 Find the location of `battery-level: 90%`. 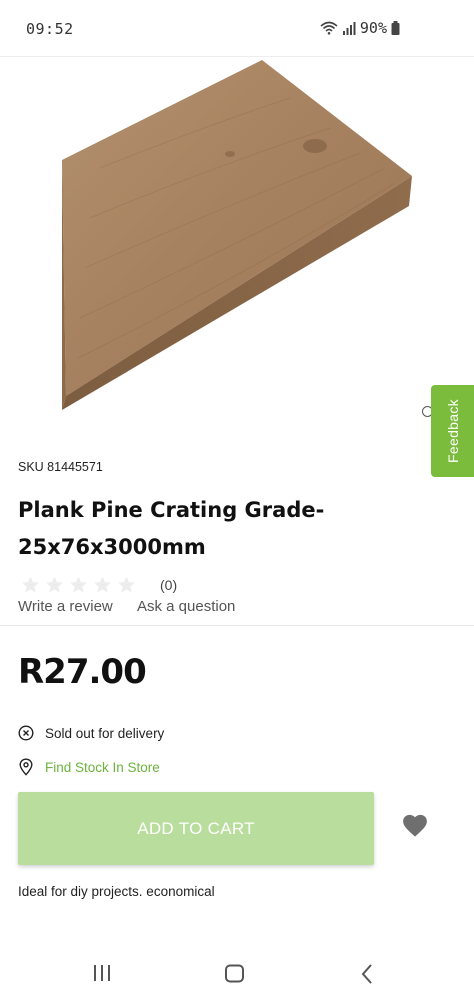

battery-level: 90% is located at coordinates (373, 28).